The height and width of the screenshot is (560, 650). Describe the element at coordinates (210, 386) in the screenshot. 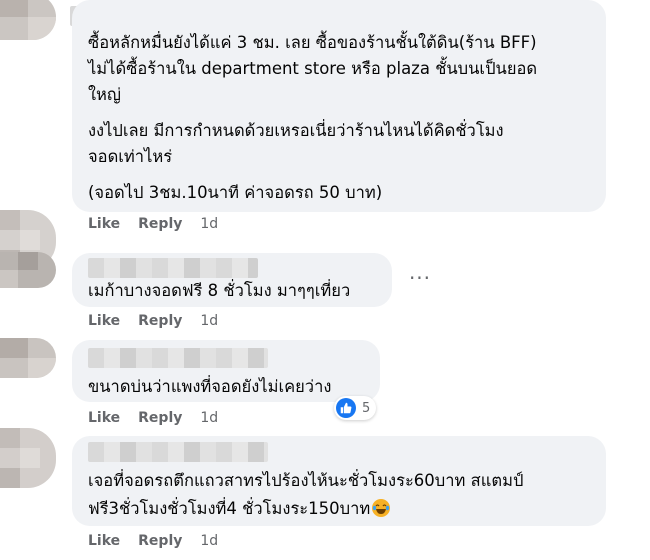

I see `comment-text: ขนาดบ่นว่าแพงที่จอดยังไม่เคยว่าง` at that location.